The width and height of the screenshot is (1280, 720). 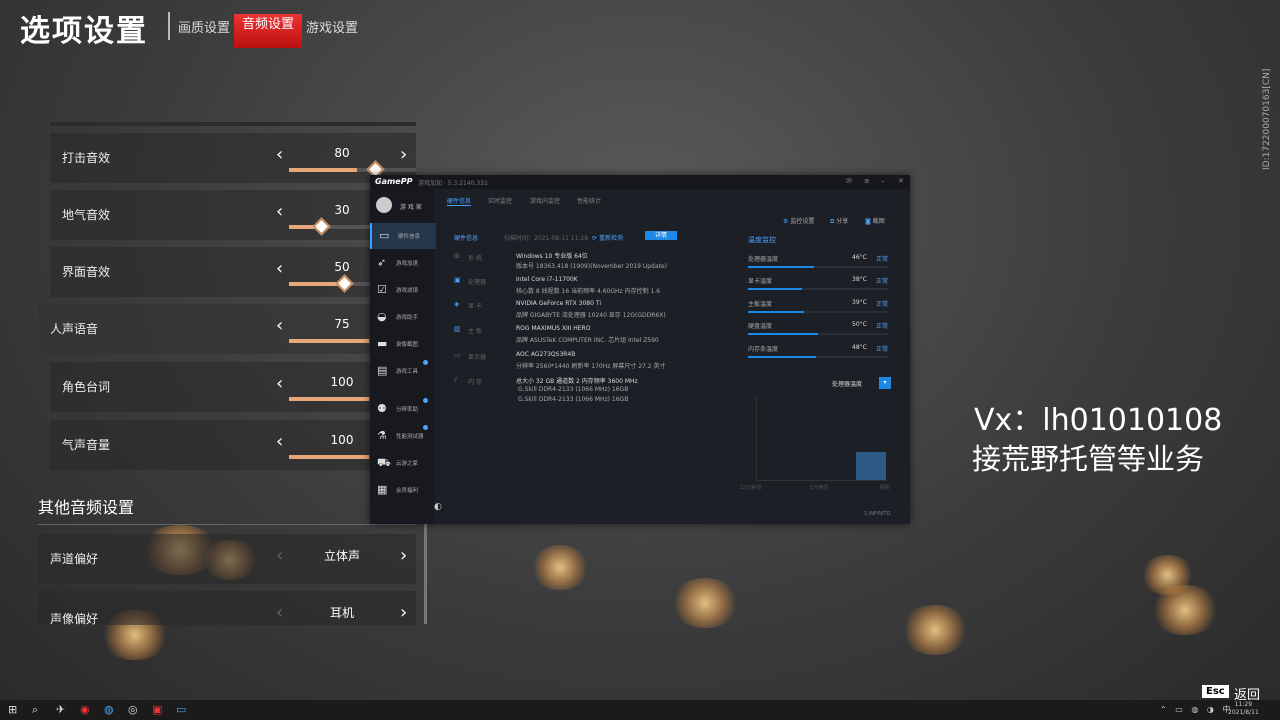 I want to click on share-link: ⧉ 分享, so click(x=839, y=221).